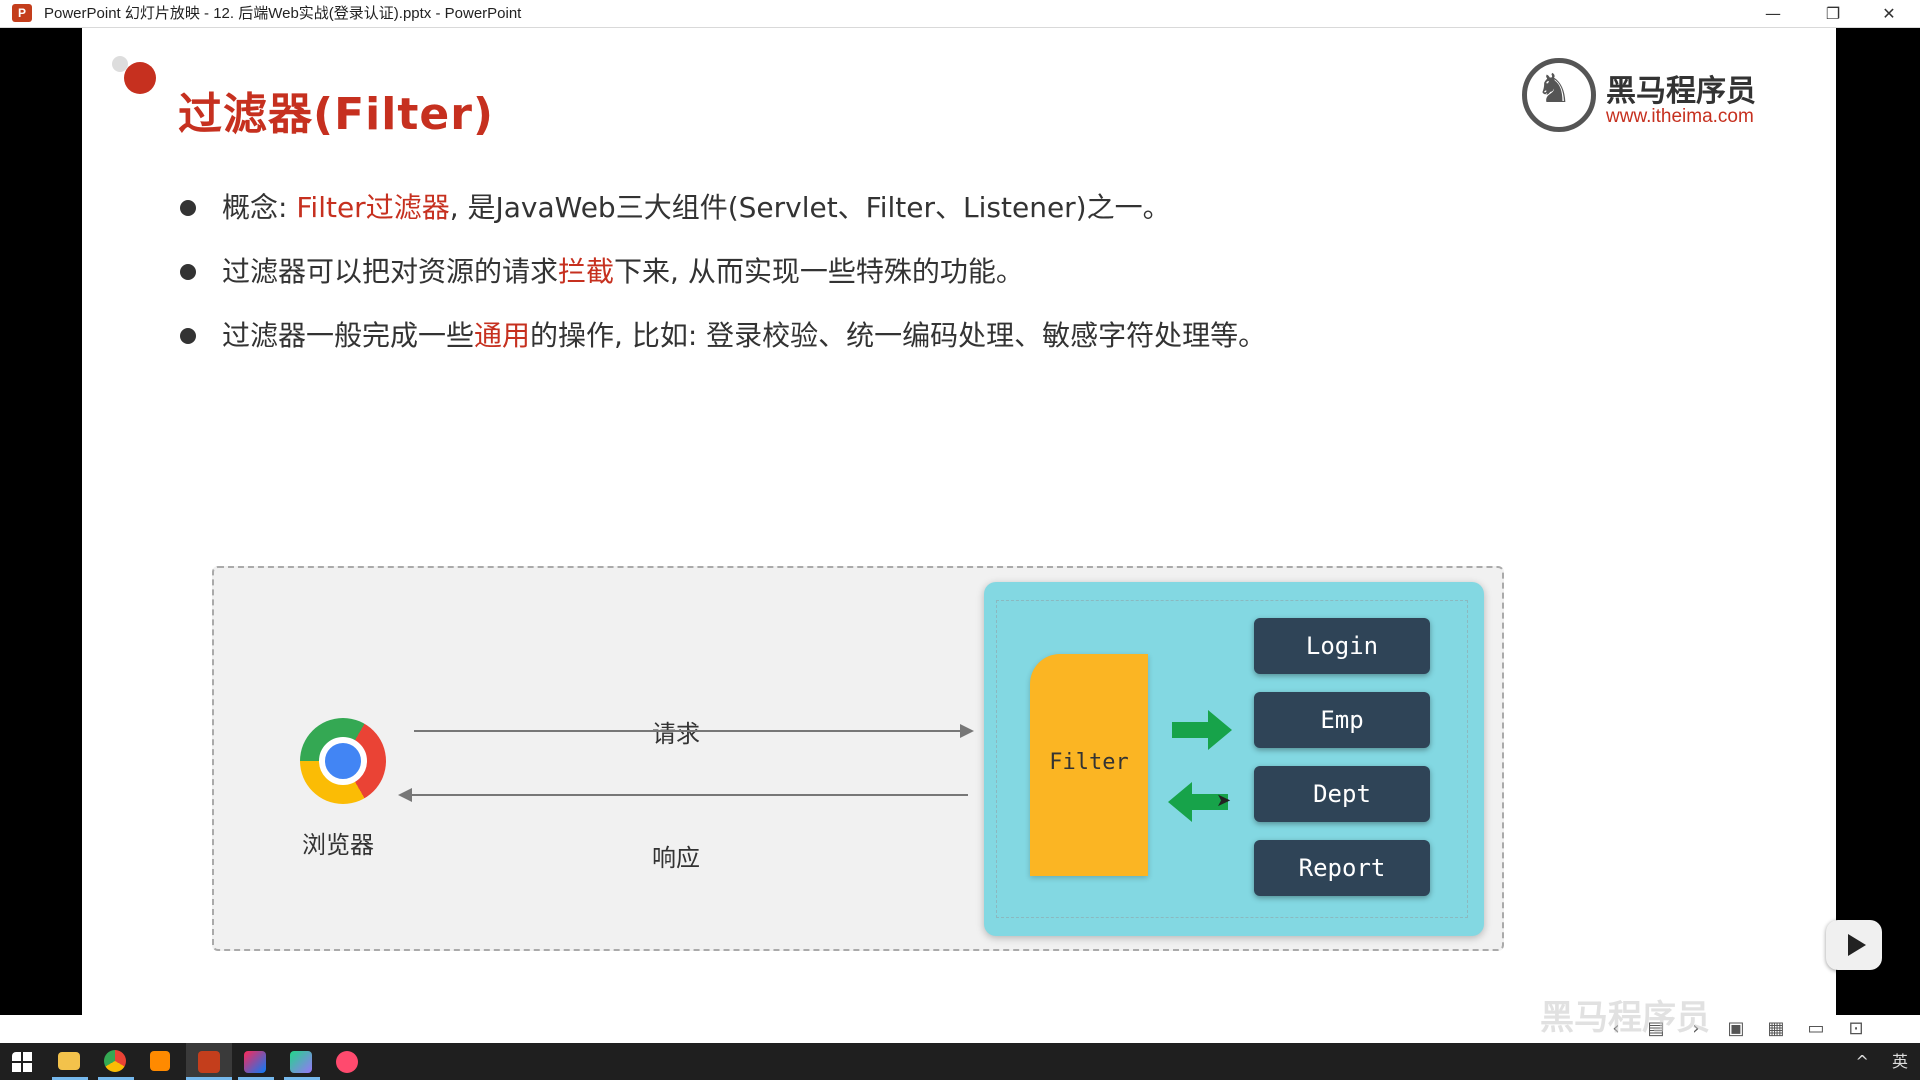  I want to click on bullet-text: 过滤器可以把对资源的请求, so click(390, 271).